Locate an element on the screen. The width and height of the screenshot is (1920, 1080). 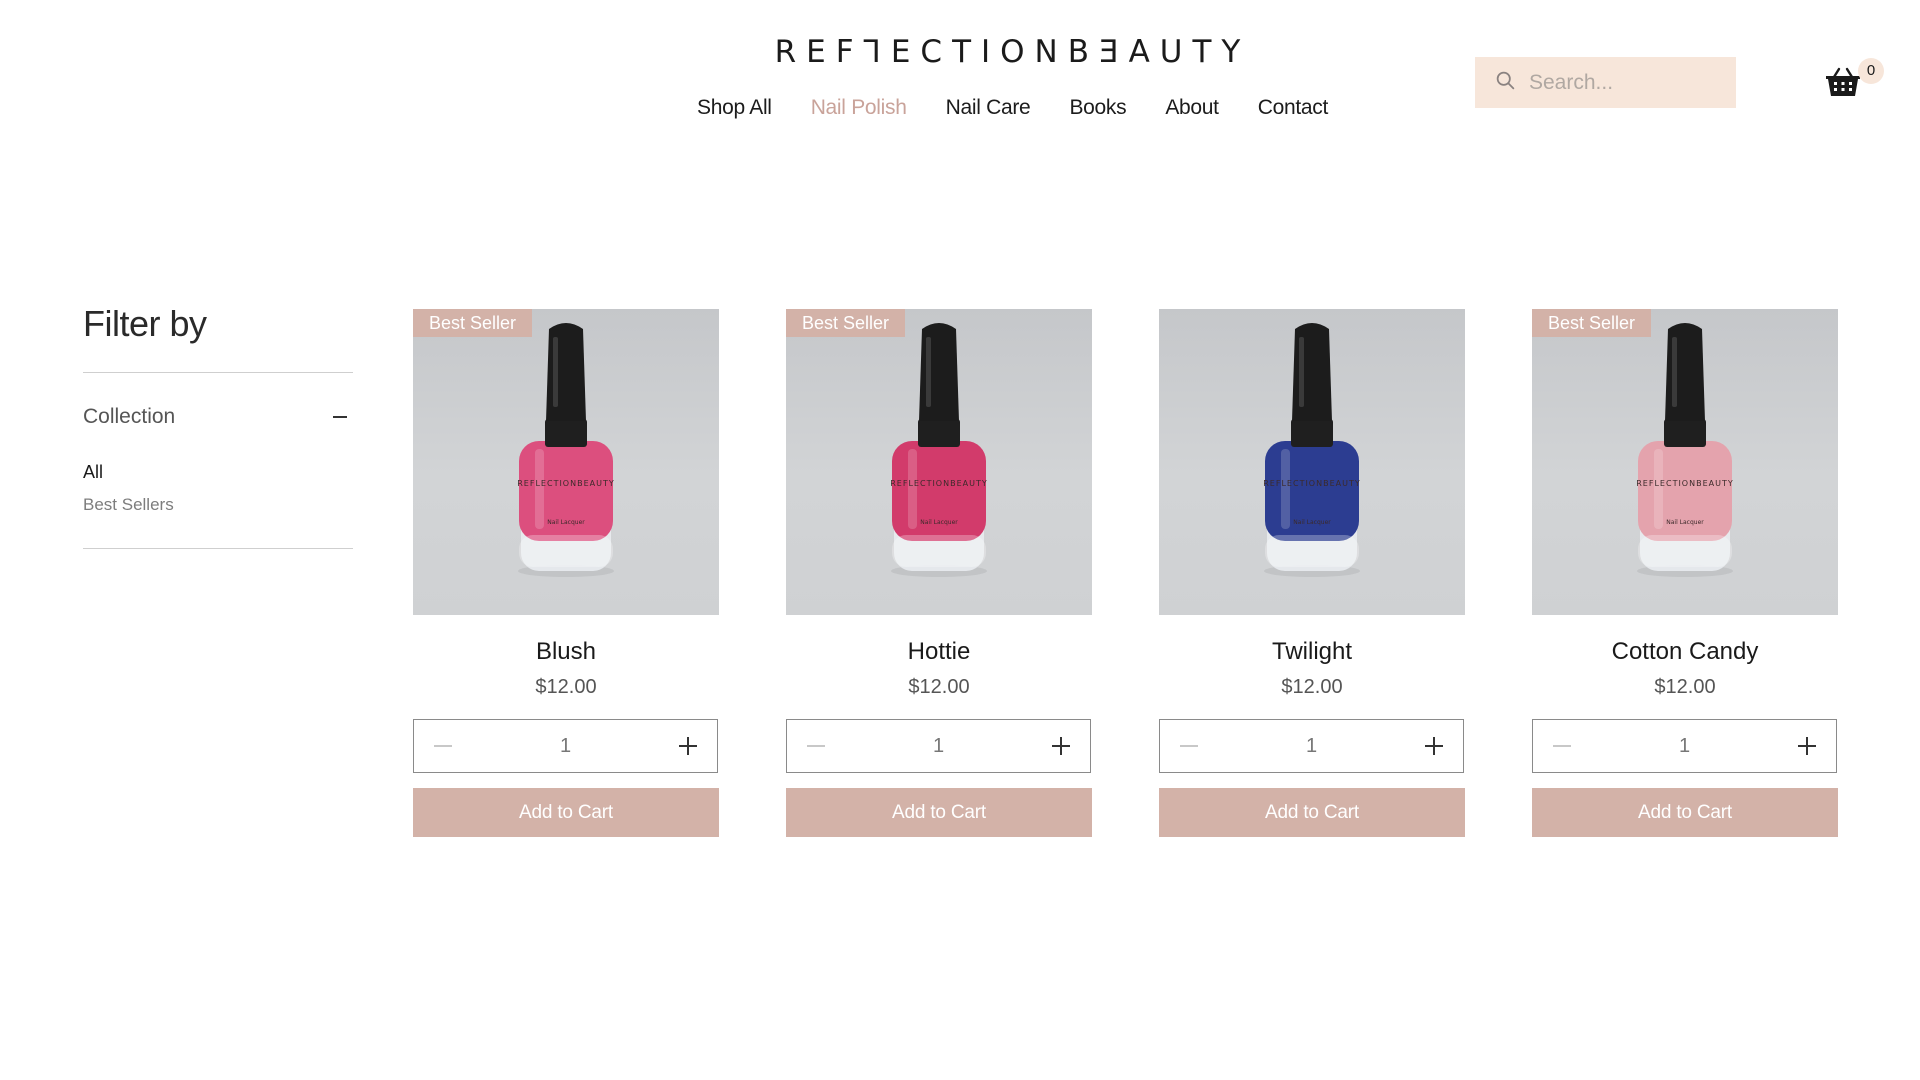
nav-nail-polish: Nail Polish is located at coordinates (859, 108).